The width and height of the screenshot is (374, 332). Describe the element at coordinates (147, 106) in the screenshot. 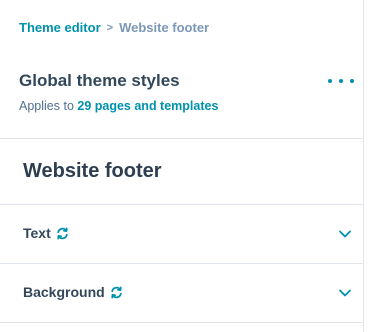

I see `pages-and-templates-link: 29 pages and templates` at that location.